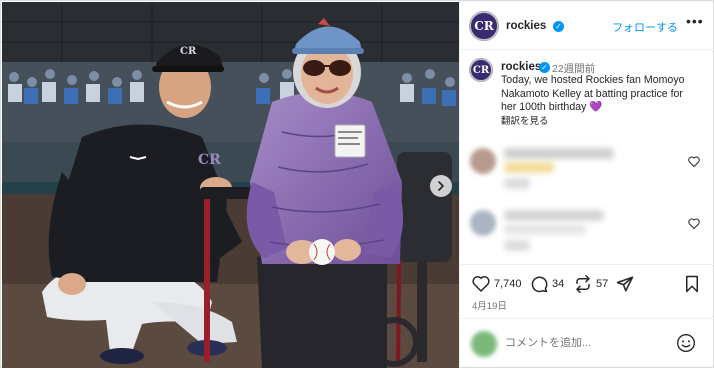 The width and height of the screenshot is (714, 368). Describe the element at coordinates (587, 26) in the screenshot. I see `post-header: CR rockies ✓ フォローする •••` at that location.